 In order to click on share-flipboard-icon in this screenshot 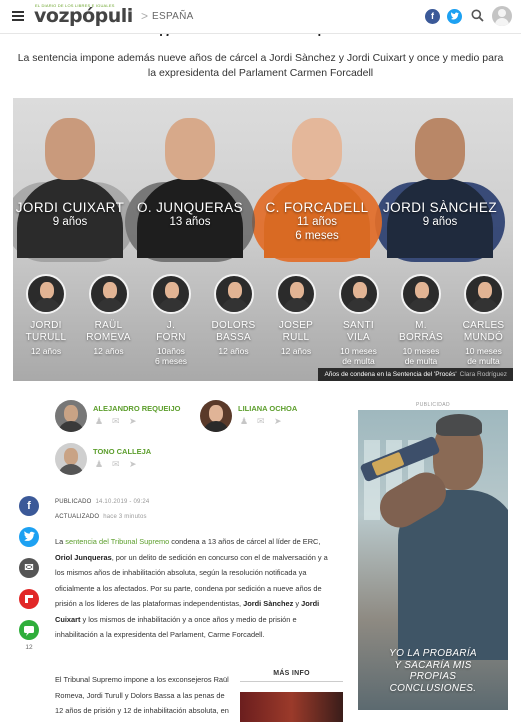, I will do `click(29, 599)`.